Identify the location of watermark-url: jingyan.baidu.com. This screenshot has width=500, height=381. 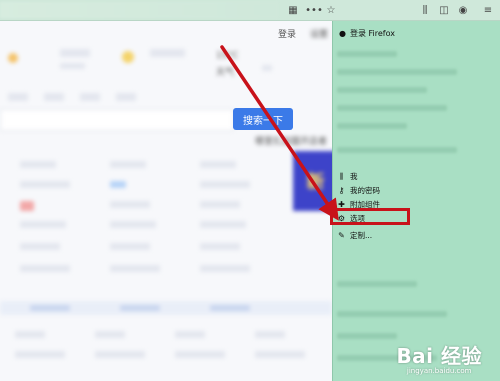
(439, 371).